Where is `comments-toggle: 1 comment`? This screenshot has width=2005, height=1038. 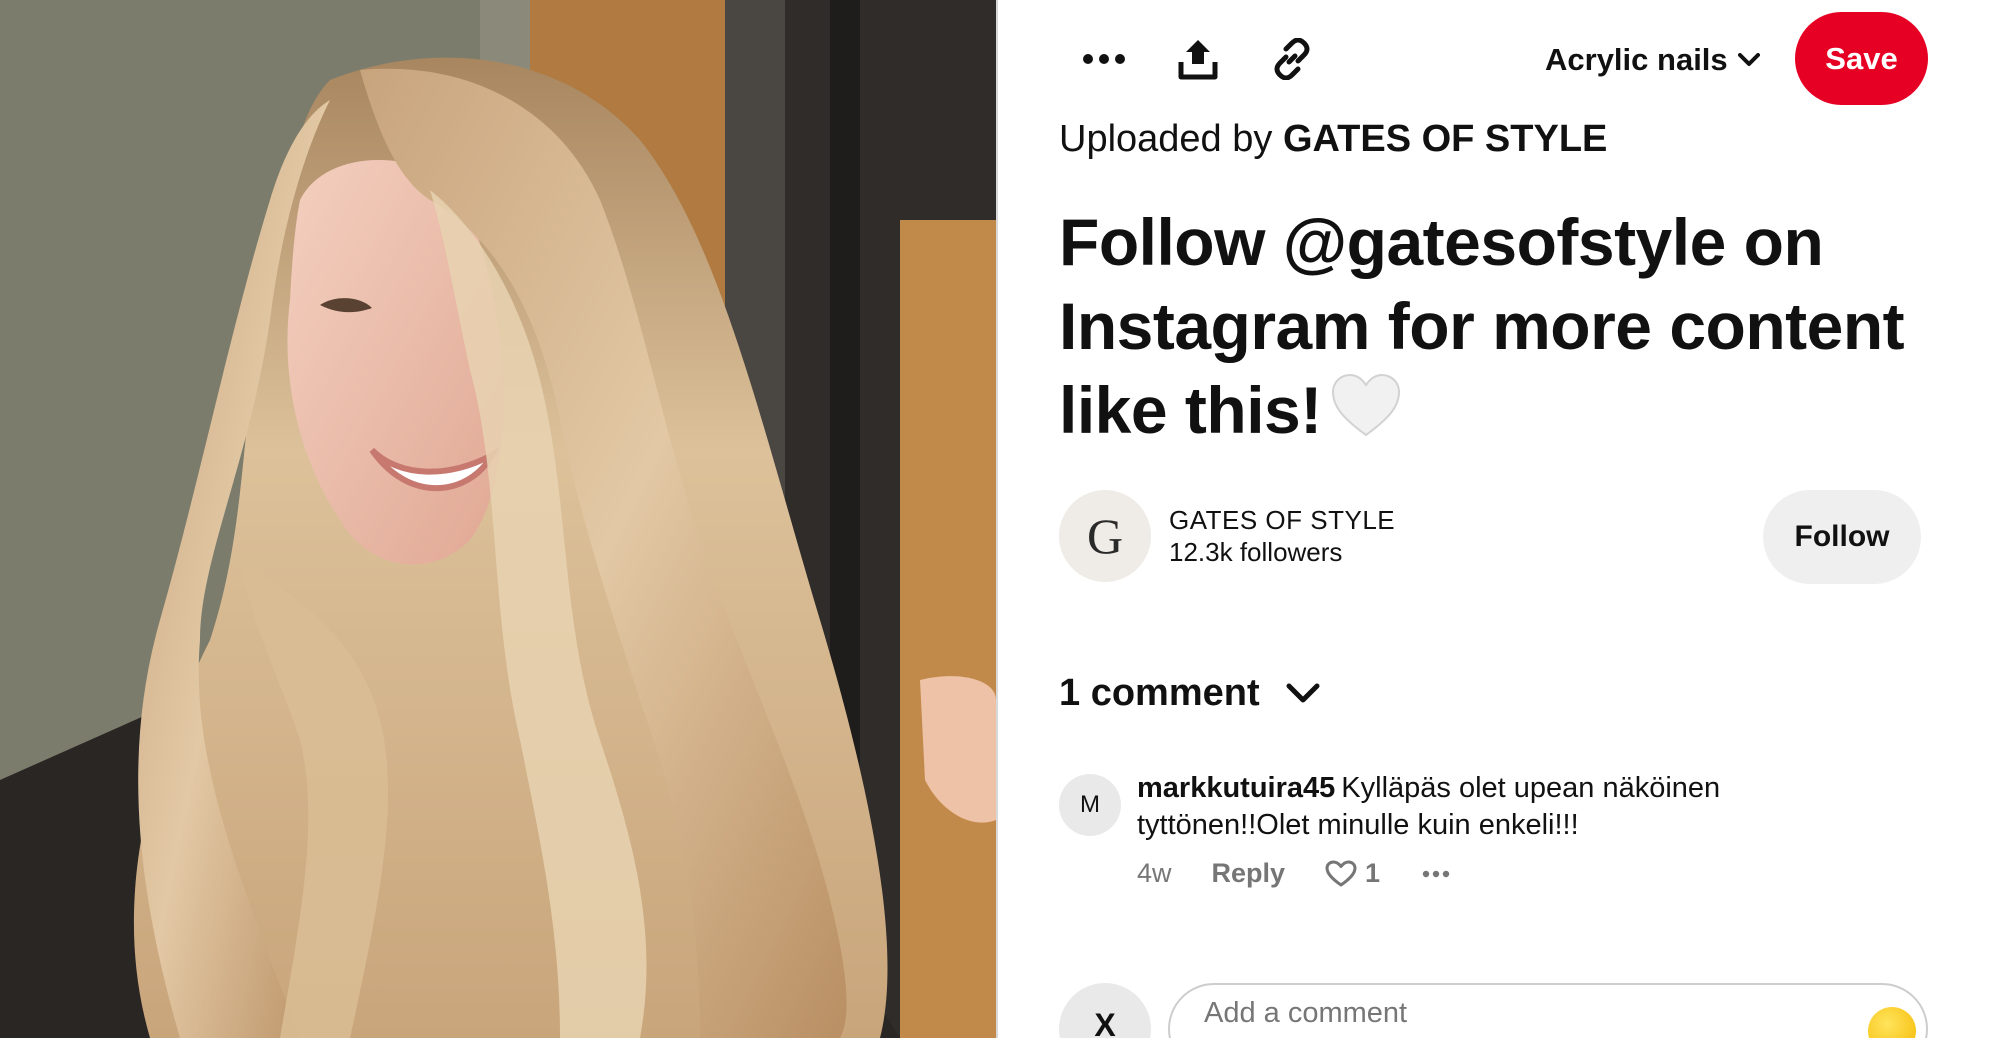 comments-toggle: 1 comment is located at coordinates (1189, 693).